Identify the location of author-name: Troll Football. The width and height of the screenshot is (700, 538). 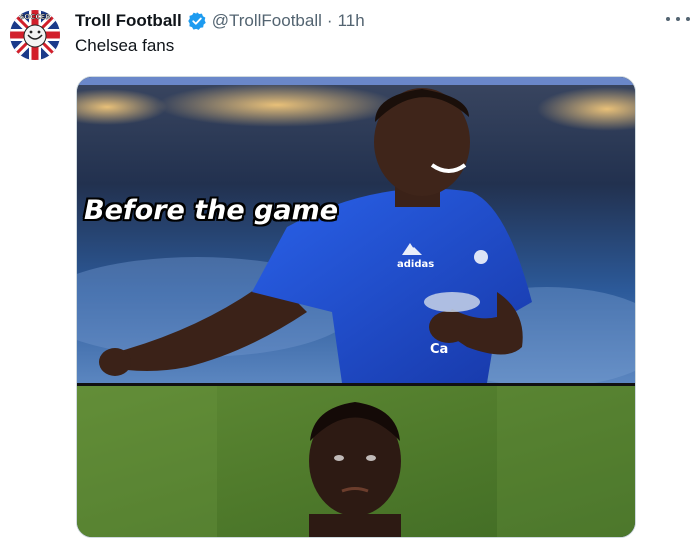
(128, 21).